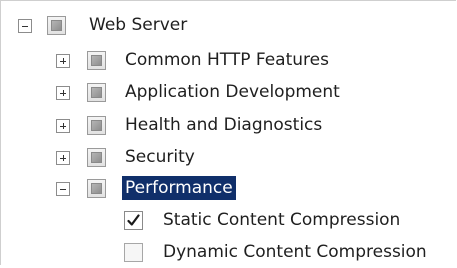 This screenshot has width=457, height=268. I want to click on tree-node-label: Dynamic Content Compression, so click(295, 252).